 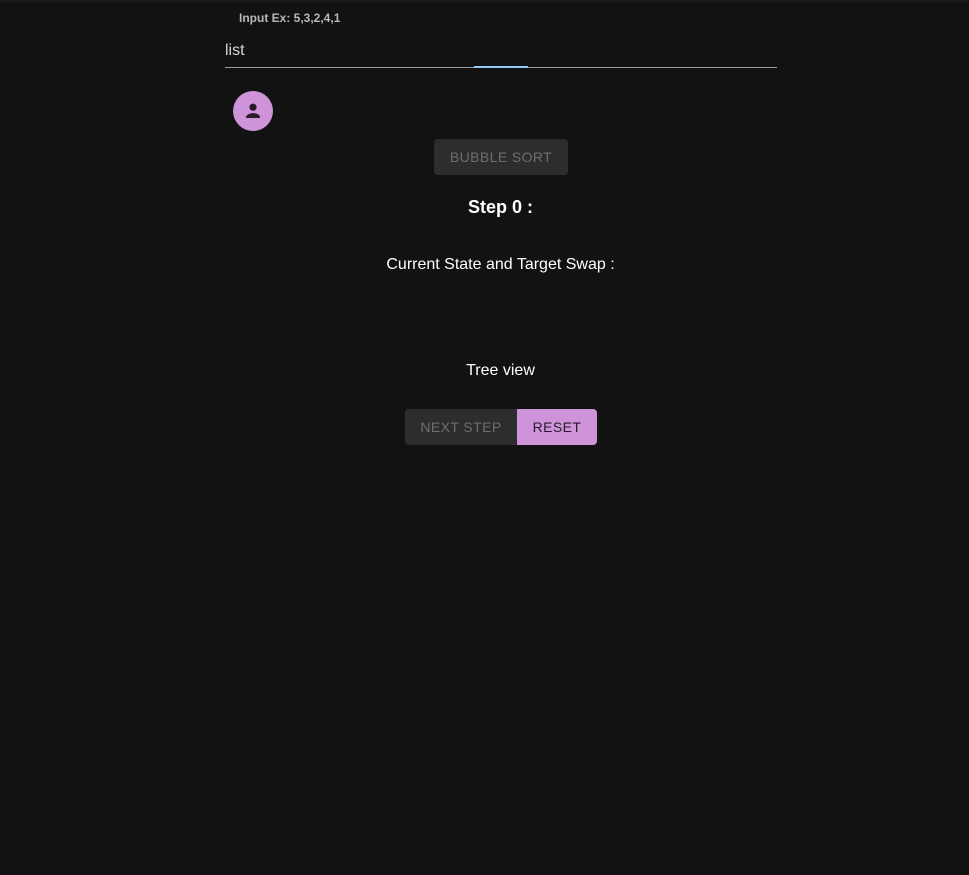 I want to click on next-step-button: NEXT STEP, so click(x=461, y=427).